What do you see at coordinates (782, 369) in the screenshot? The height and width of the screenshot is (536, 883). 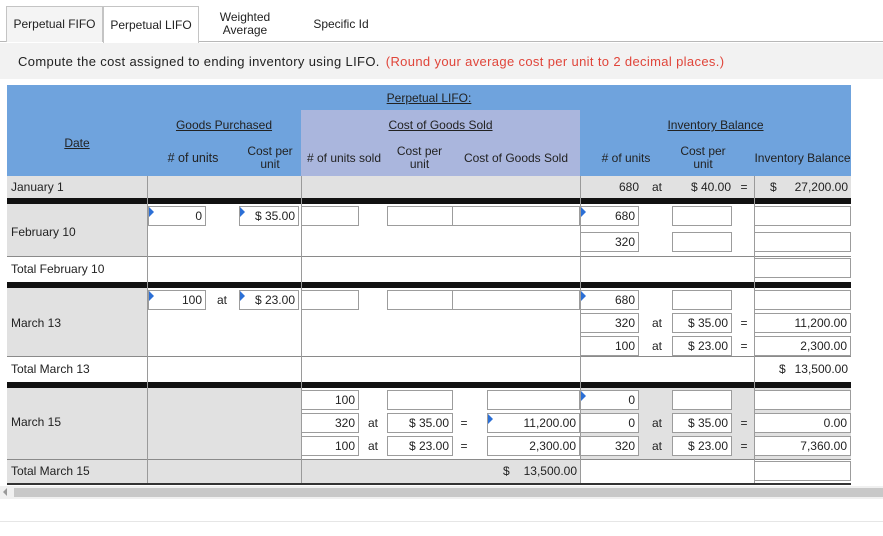 I see `mar13-total-dollar: $` at bounding box center [782, 369].